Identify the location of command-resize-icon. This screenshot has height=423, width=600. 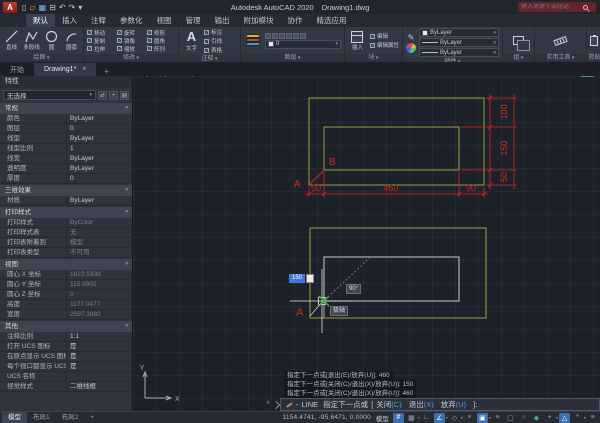
(276, 405).